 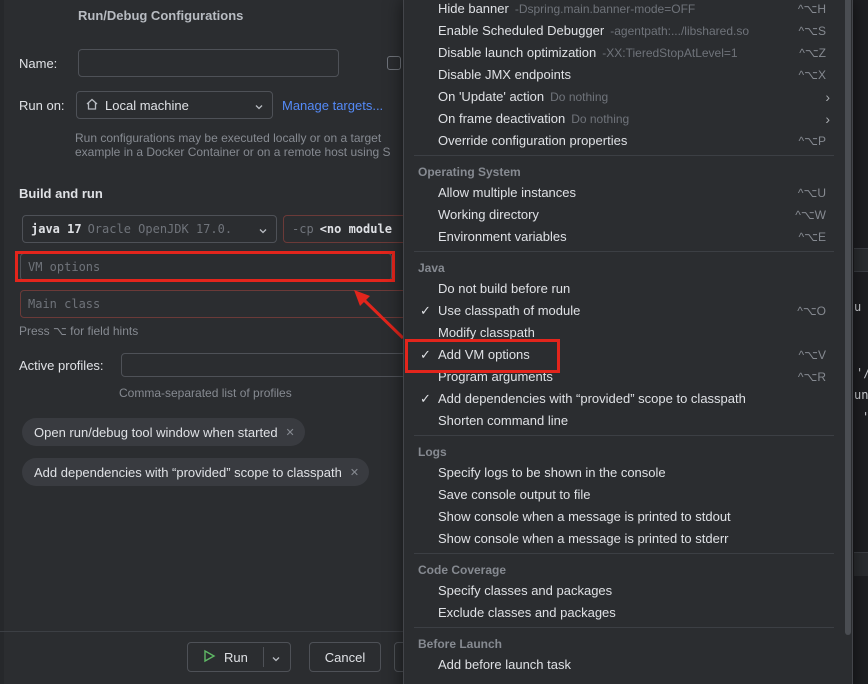 What do you see at coordinates (174, 105) in the screenshot?
I see `run-on-dropdown: Local machine` at bounding box center [174, 105].